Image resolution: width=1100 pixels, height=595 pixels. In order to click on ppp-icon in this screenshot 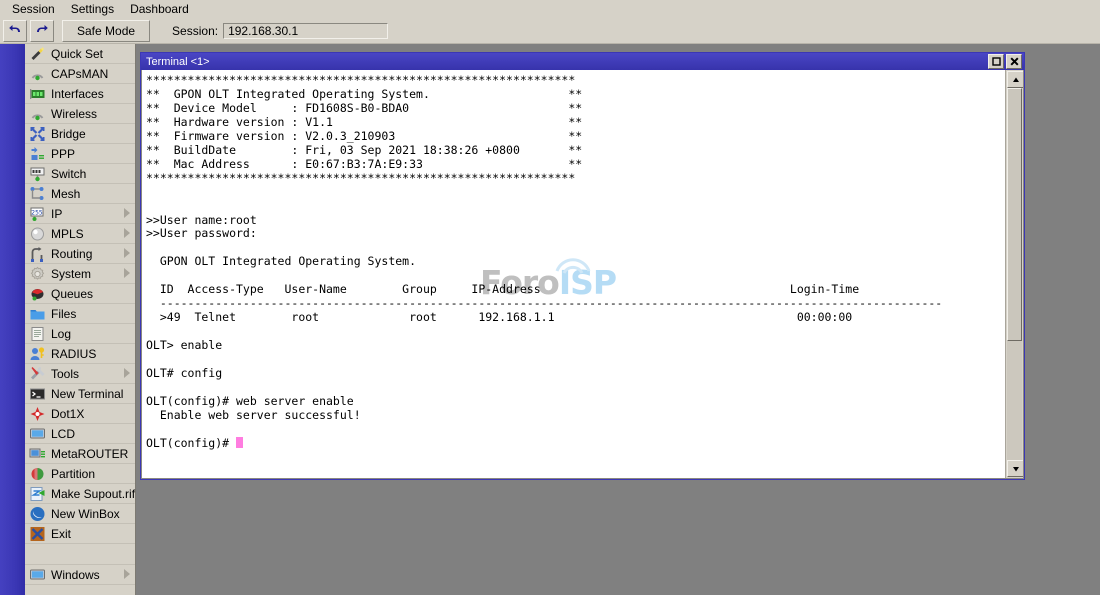, I will do `click(37, 153)`.